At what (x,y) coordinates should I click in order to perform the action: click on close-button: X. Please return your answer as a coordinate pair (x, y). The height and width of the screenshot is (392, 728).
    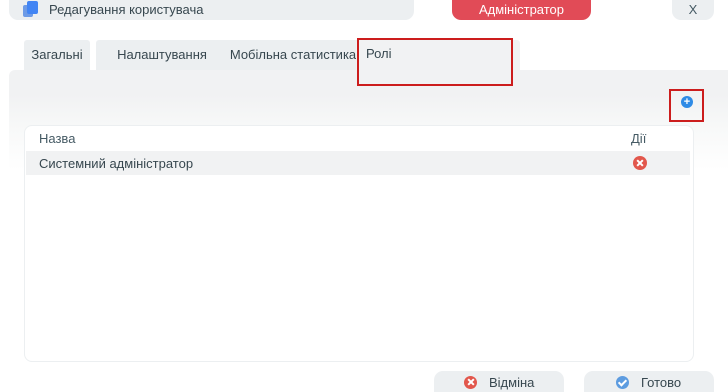
    Looking at the image, I should click on (693, 10).